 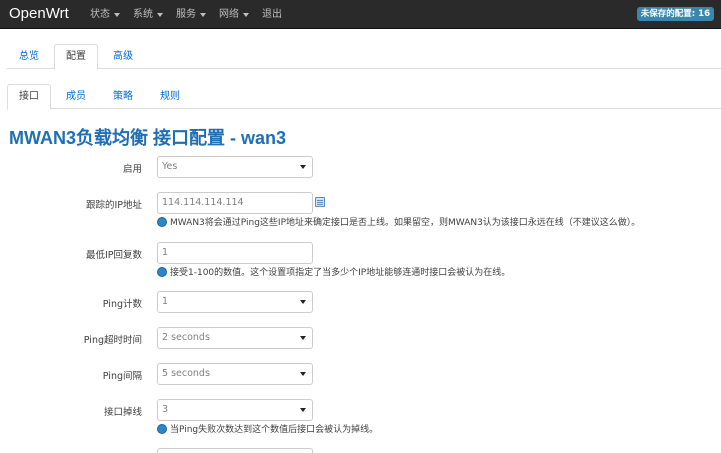 I want to click on menu-logout: 退出, so click(x=272, y=14).